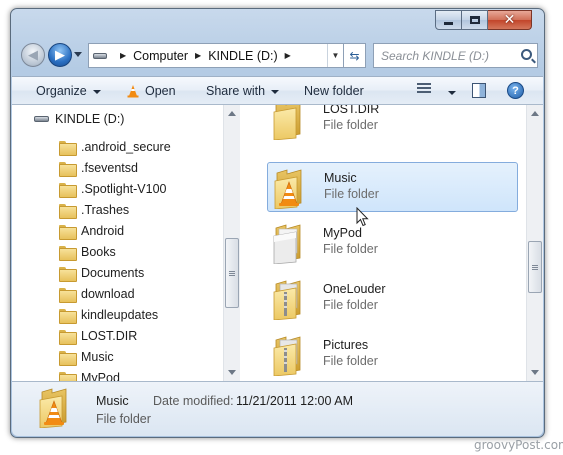 This screenshot has height=455, width=563. What do you see at coordinates (452, 93) in the screenshot?
I see `view-options-dropdown-icon` at bounding box center [452, 93].